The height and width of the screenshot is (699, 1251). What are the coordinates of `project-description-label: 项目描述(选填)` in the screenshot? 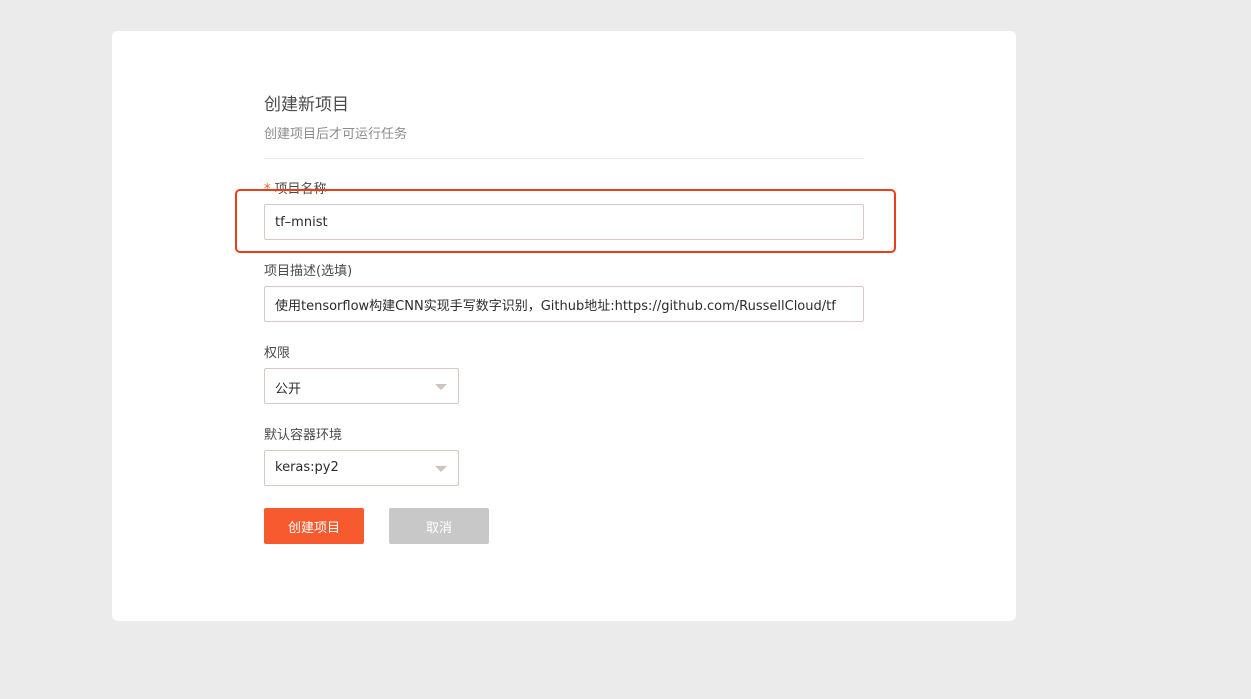 It's located at (308, 271).